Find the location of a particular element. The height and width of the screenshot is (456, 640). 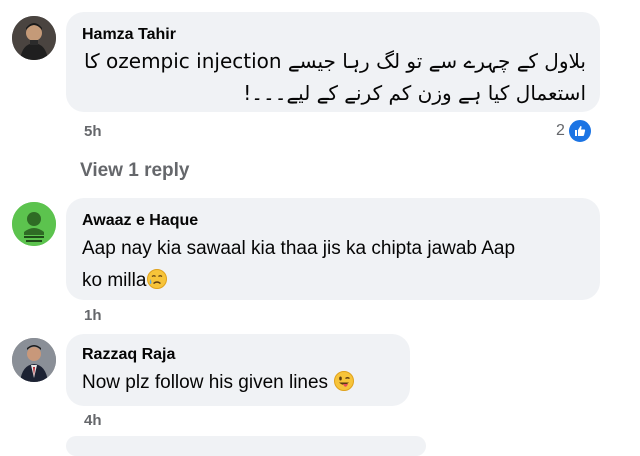

comment-text-line-with-emoji: ko milla is located at coordinates (125, 281).